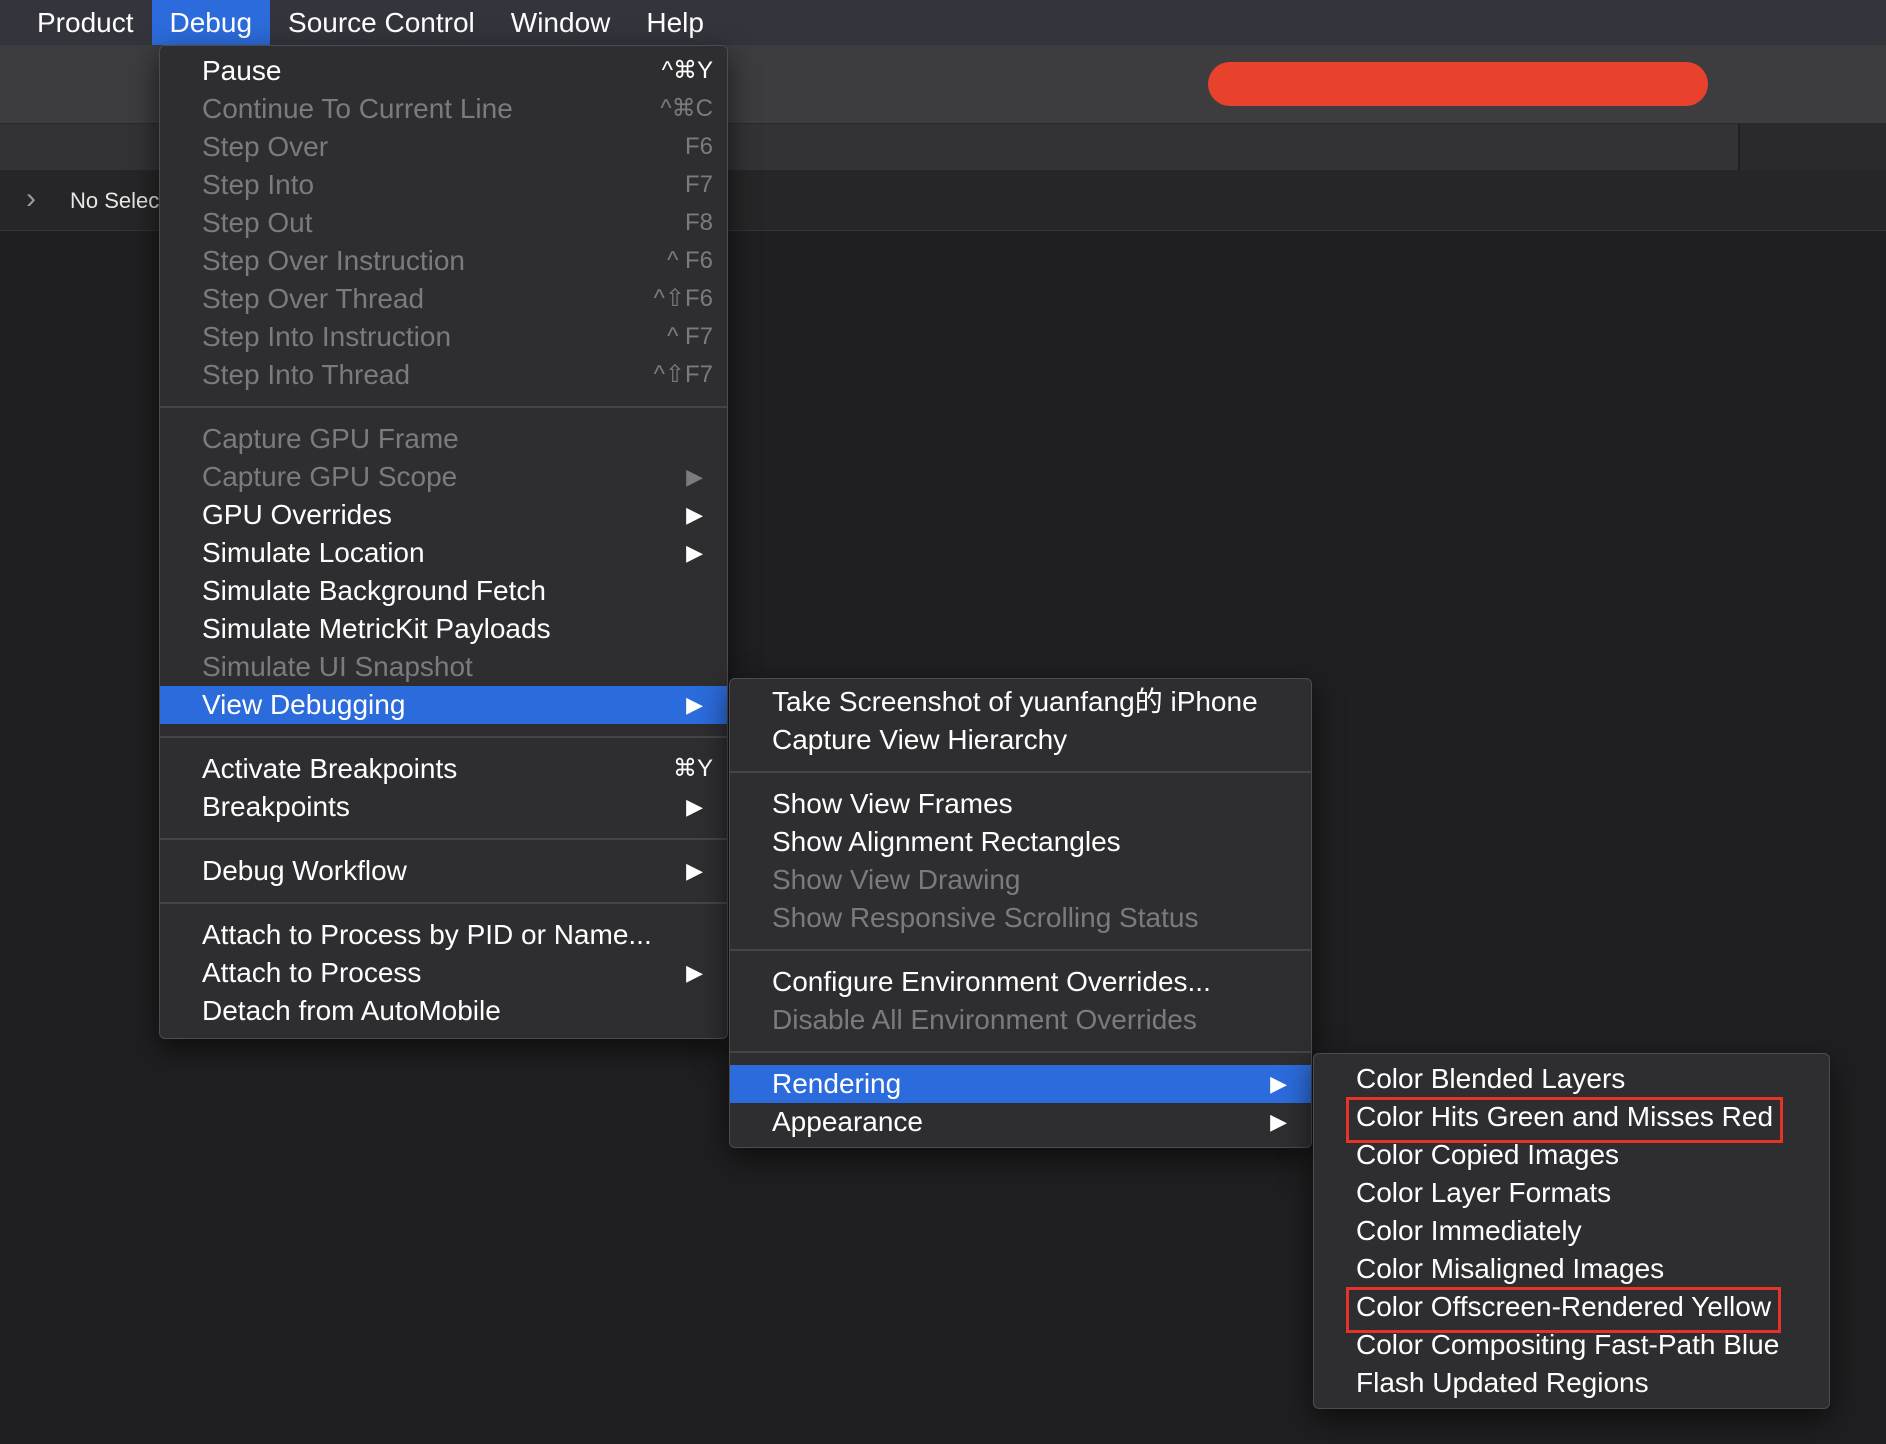 Image resolution: width=1886 pixels, height=1444 pixels. Describe the element at coordinates (327, 336) in the screenshot. I see `menu-item-label: Step Into Instruction` at that location.